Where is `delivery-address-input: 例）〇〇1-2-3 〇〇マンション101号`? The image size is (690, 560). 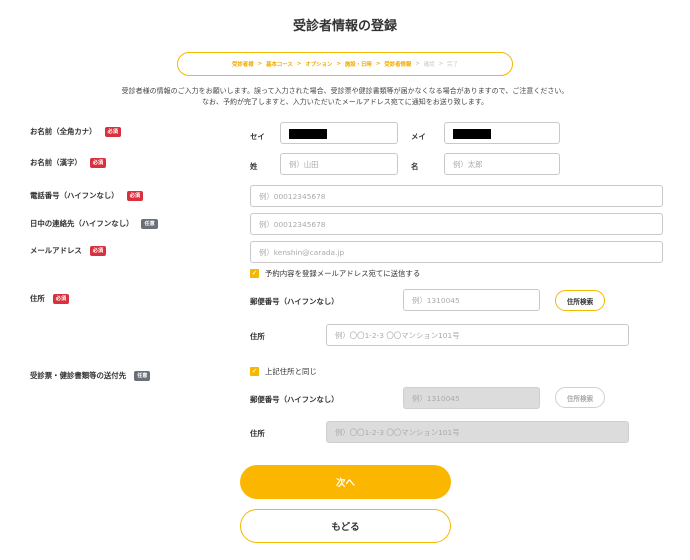
delivery-address-input: 例）〇〇1-2-3 〇〇マンション101号 is located at coordinates (477, 432).